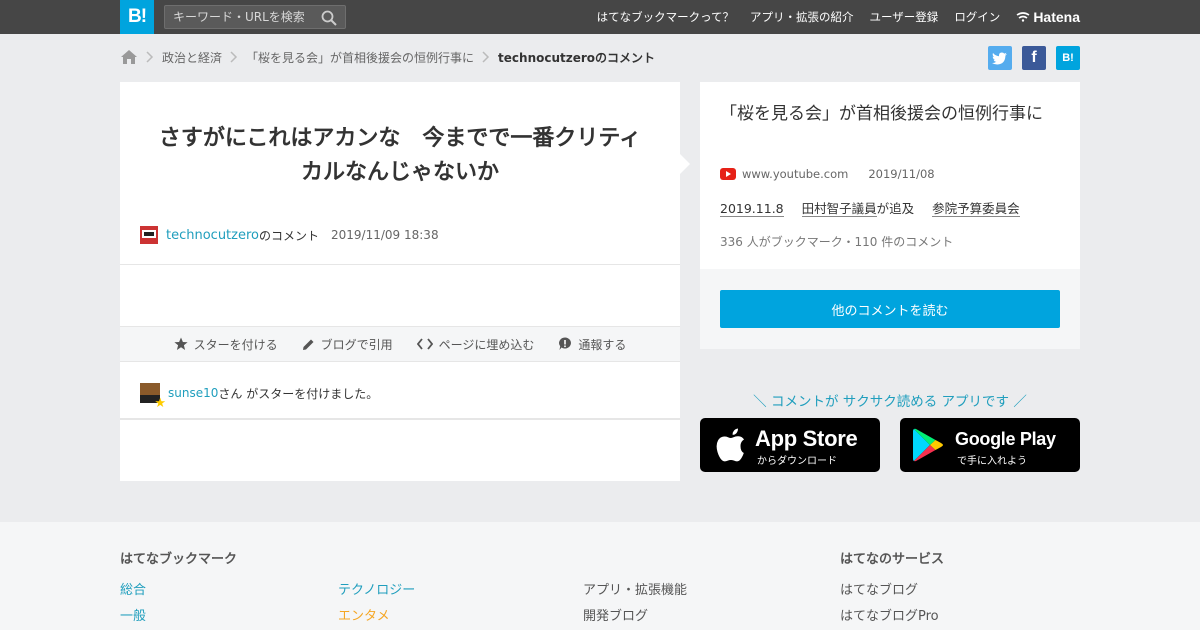 The image size is (1200, 630). I want to click on entry-desc-mid: が追及, so click(895, 208).